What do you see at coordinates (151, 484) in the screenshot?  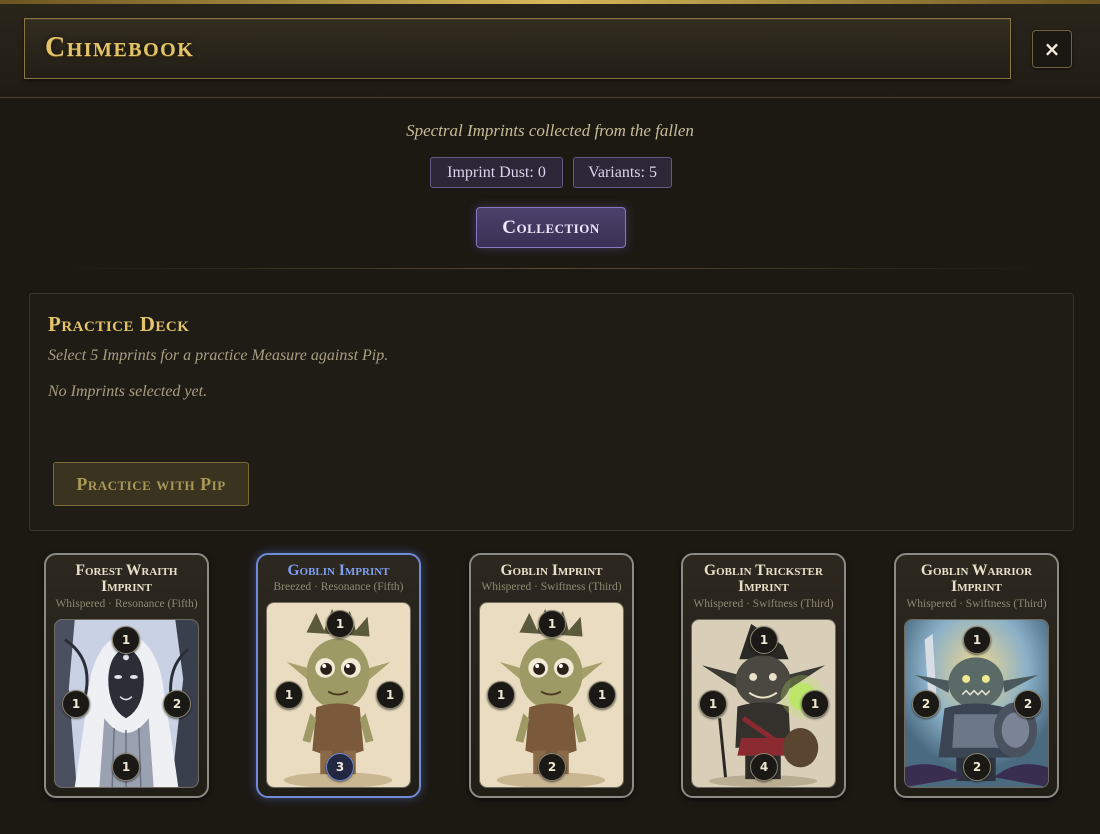 I see `practice-with-pip-button: Practice with Pip` at bounding box center [151, 484].